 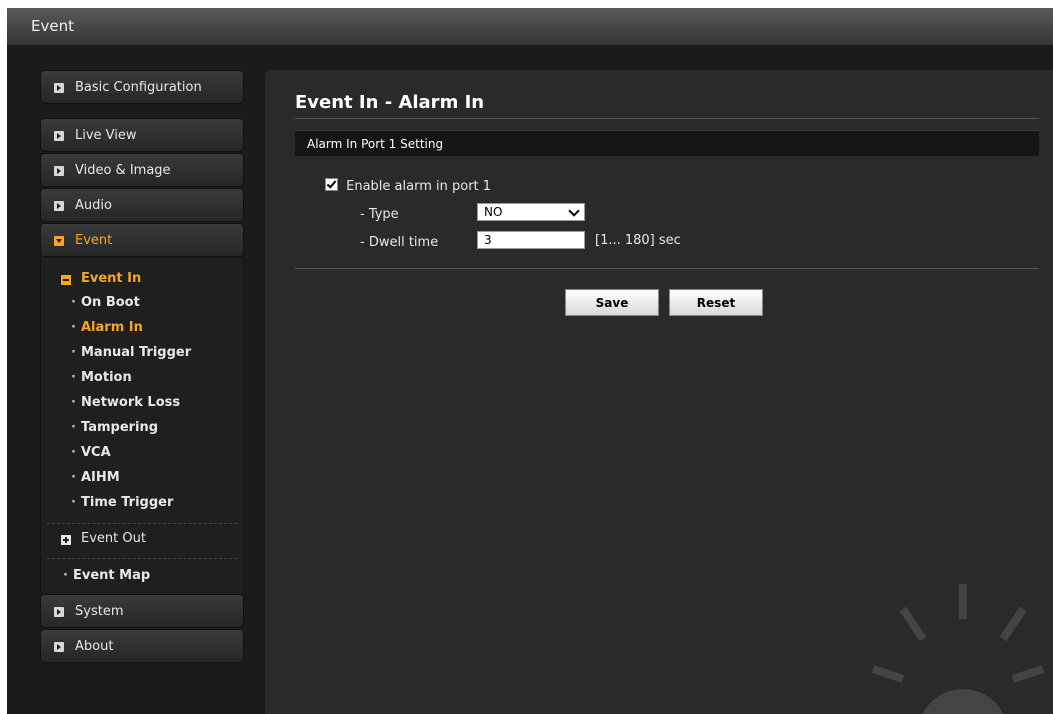 What do you see at coordinates (399, 242) in the screenshot?
I see `dwell-time-label: - Dwell time` at bounding box center [399, 242].